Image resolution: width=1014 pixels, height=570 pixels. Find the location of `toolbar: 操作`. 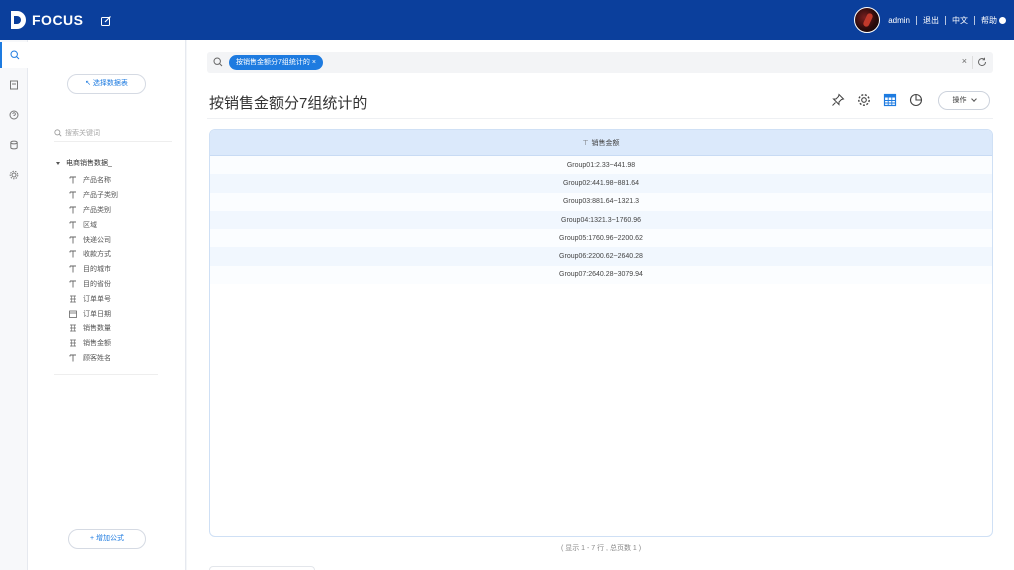

toolbar: 操作 is located at coordinates (909, 100).